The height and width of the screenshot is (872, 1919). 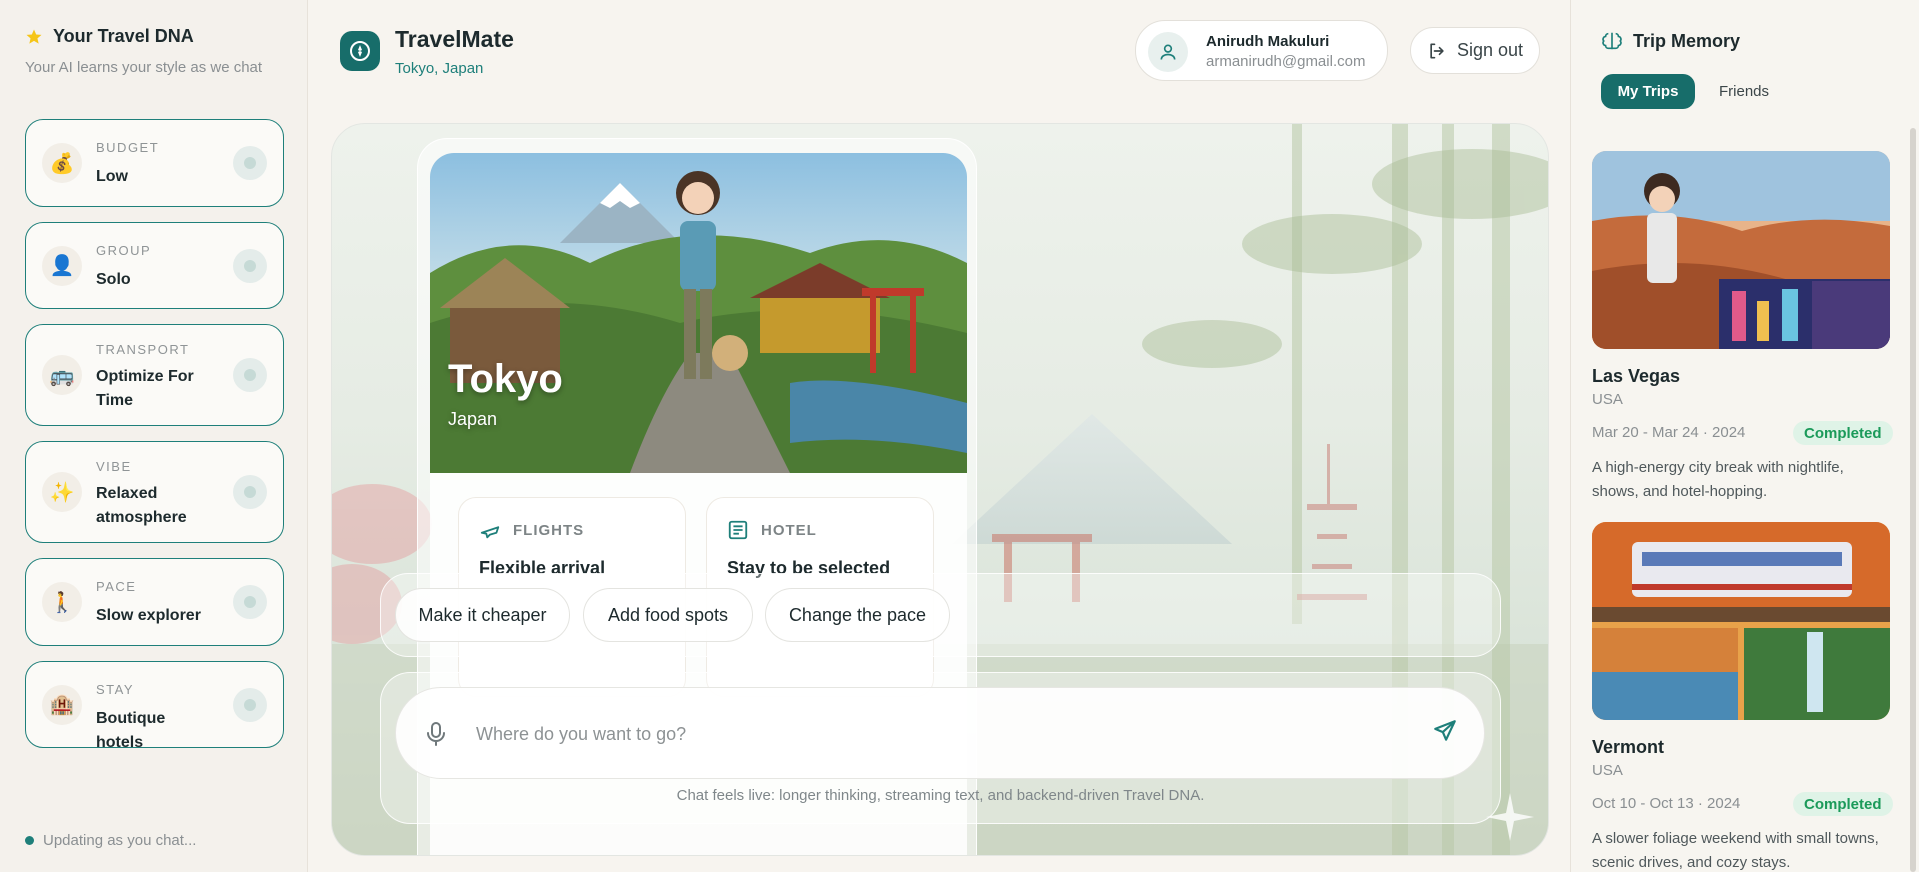 I want to click on microphone-icon, so click(x=436, y=734).